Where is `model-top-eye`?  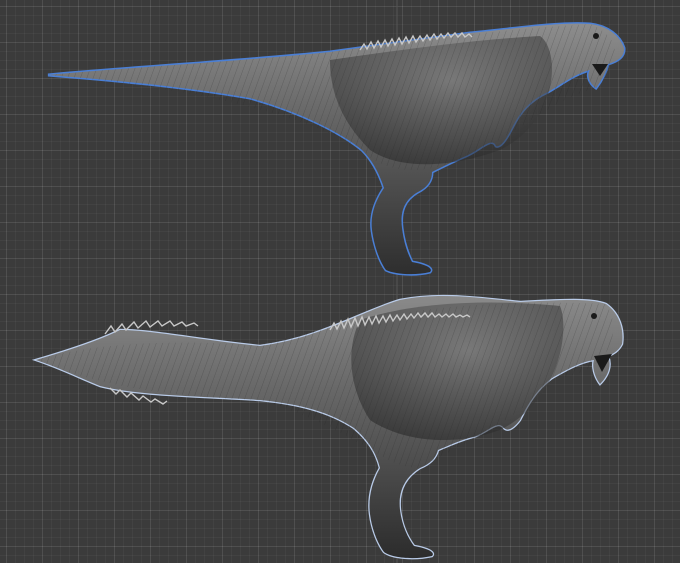
model-top-eye is located at coordinates (596, 36).